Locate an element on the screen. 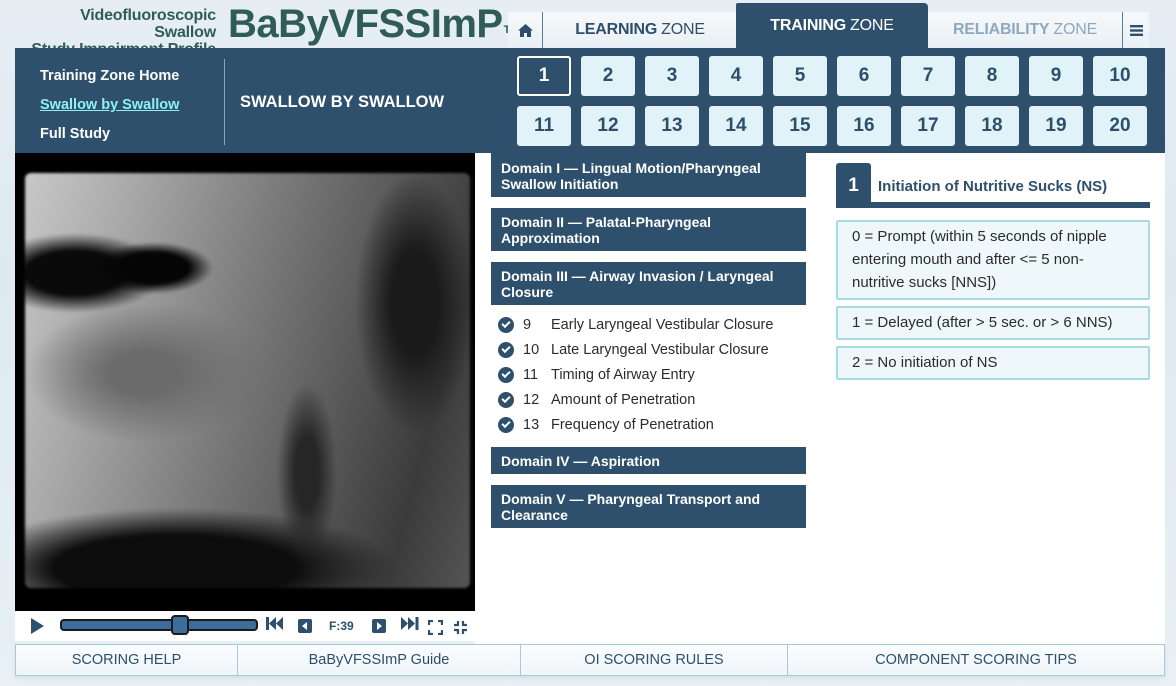  component-label: Amount of Penetration is located at coordinates (623, 399).